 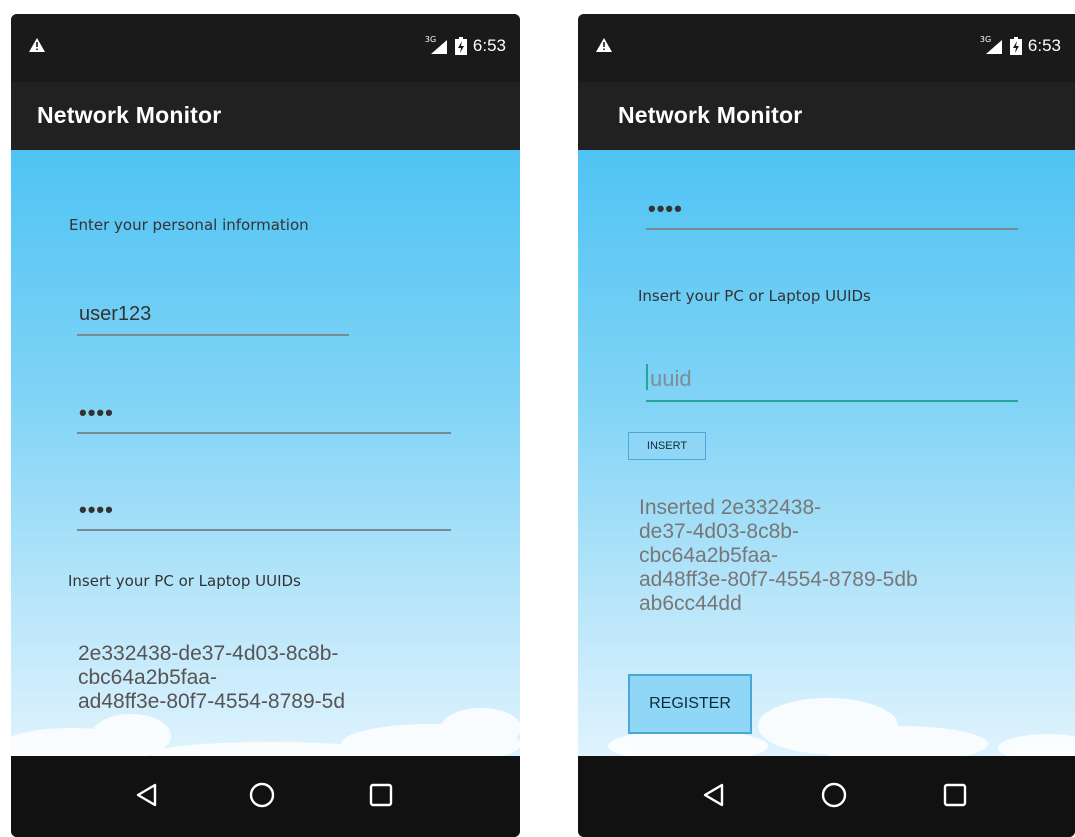 I want to click on personal-info-label: Enter your personal information, so click(x=189, y=225).